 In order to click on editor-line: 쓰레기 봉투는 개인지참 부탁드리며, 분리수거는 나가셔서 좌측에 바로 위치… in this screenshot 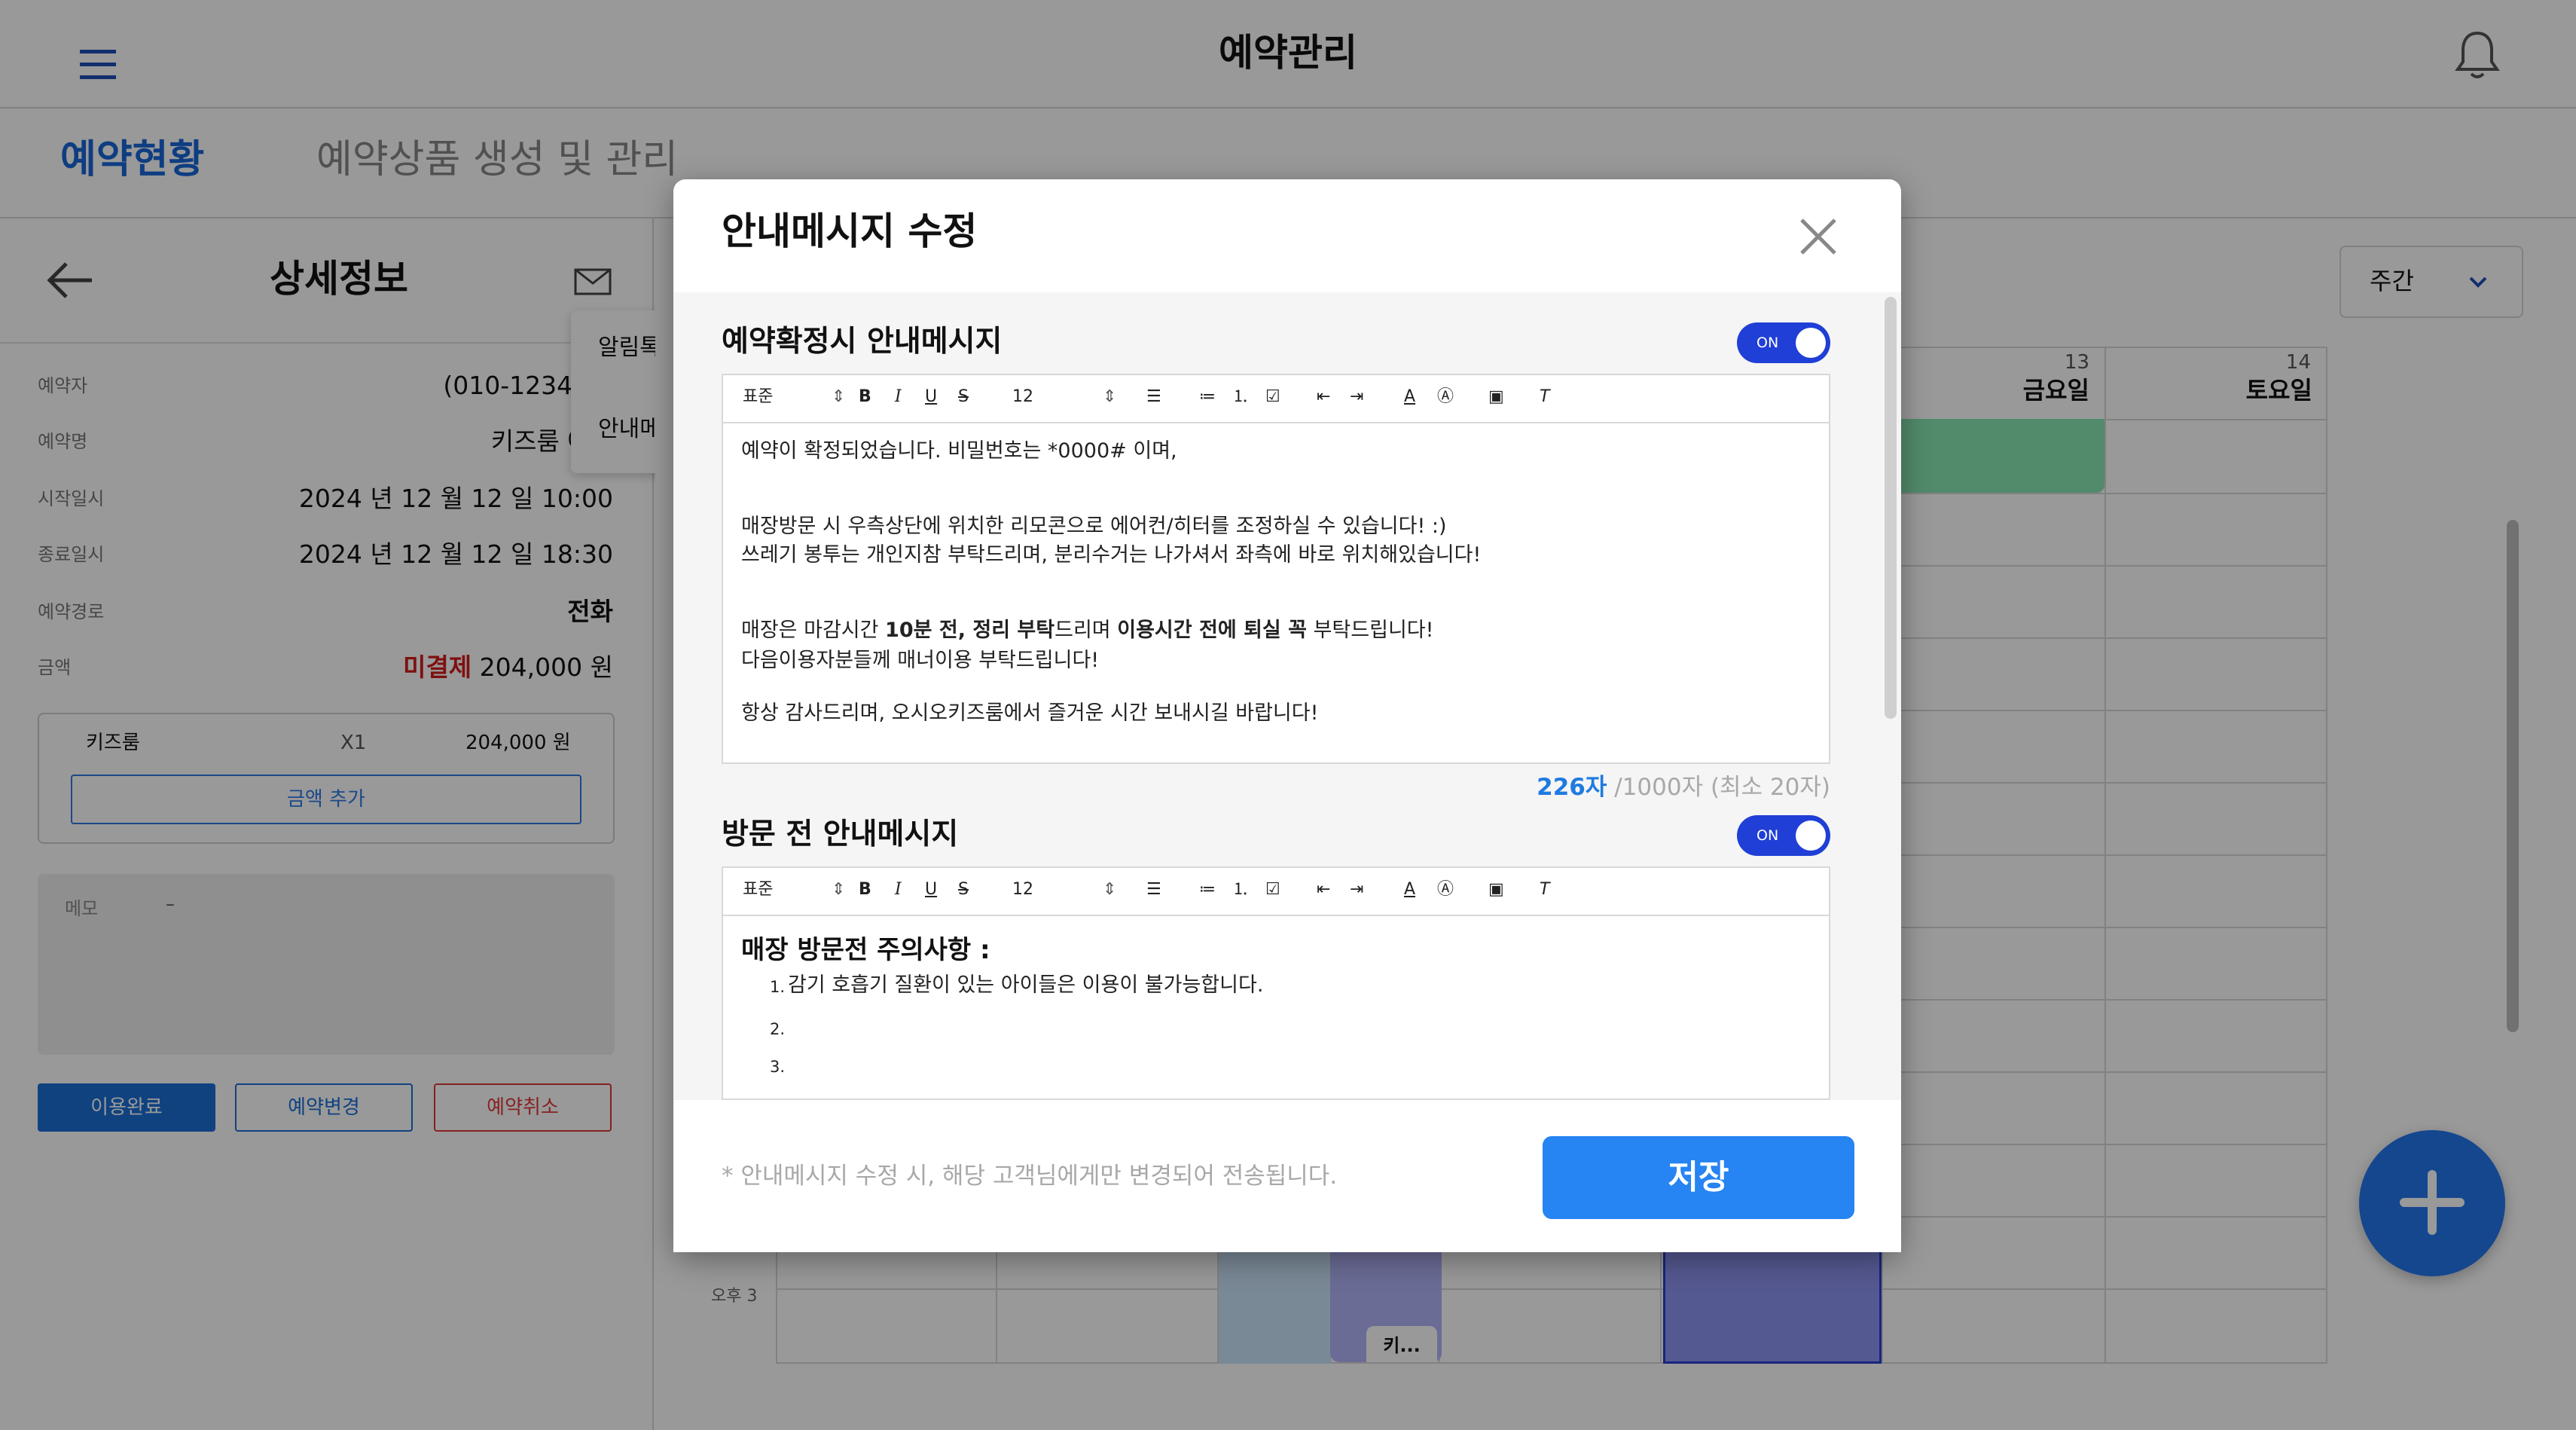, I will do `click(1111, 555)`.